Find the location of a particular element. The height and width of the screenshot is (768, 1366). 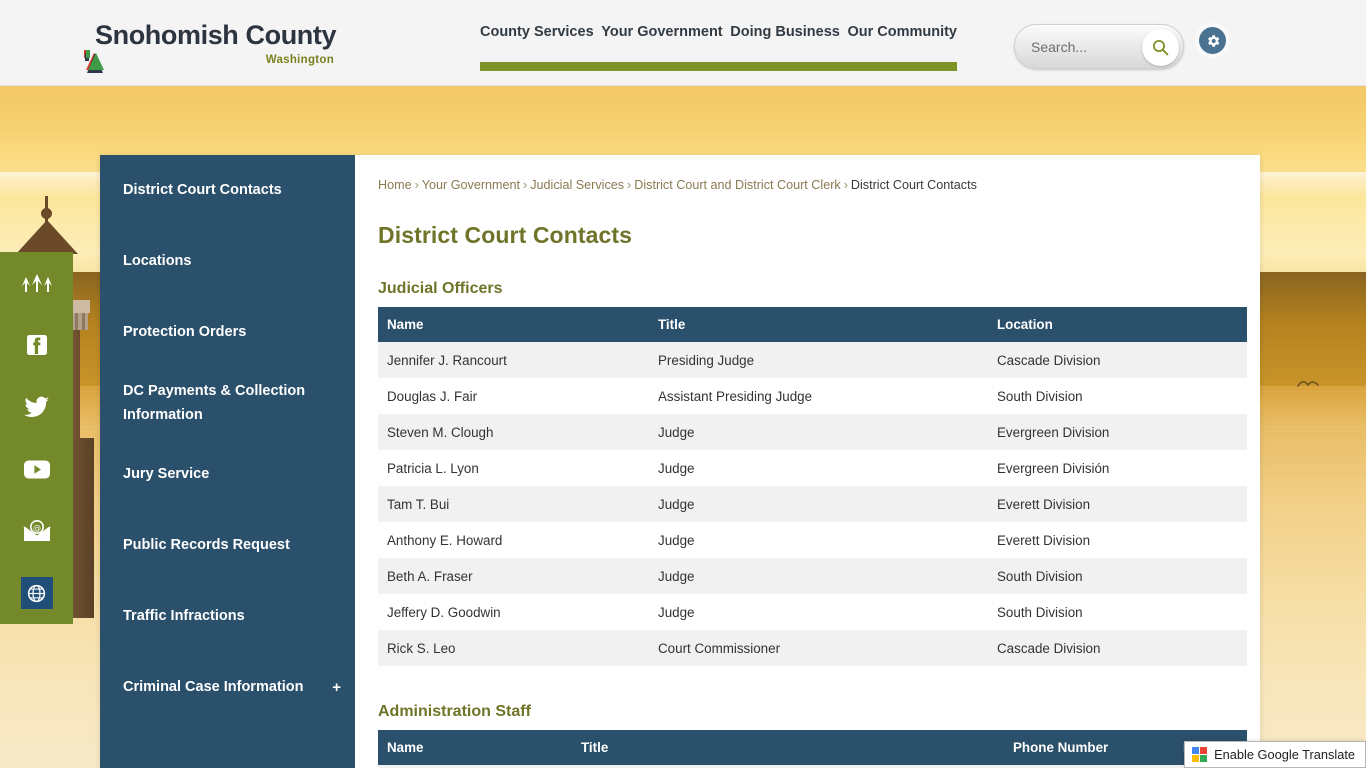

social-email: @ is located at coordinates (36, 531).